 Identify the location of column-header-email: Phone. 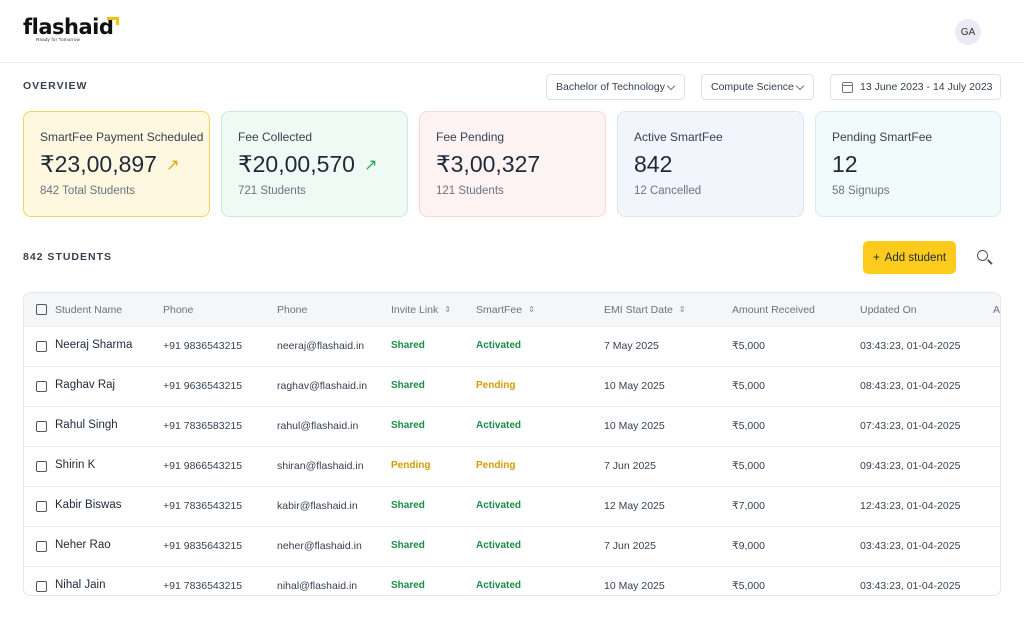
(292, 310).